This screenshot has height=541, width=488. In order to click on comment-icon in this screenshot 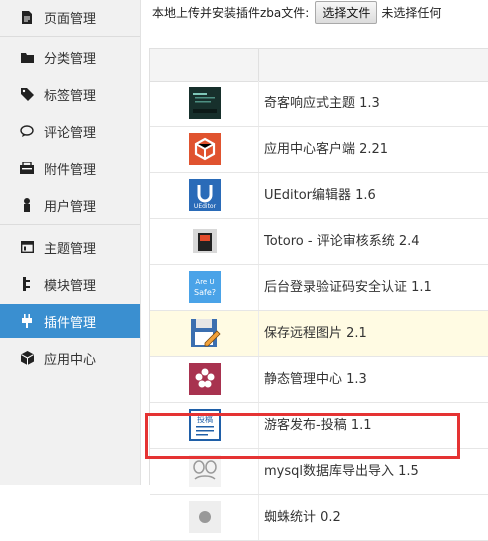, I will do `click(27, 131)`.